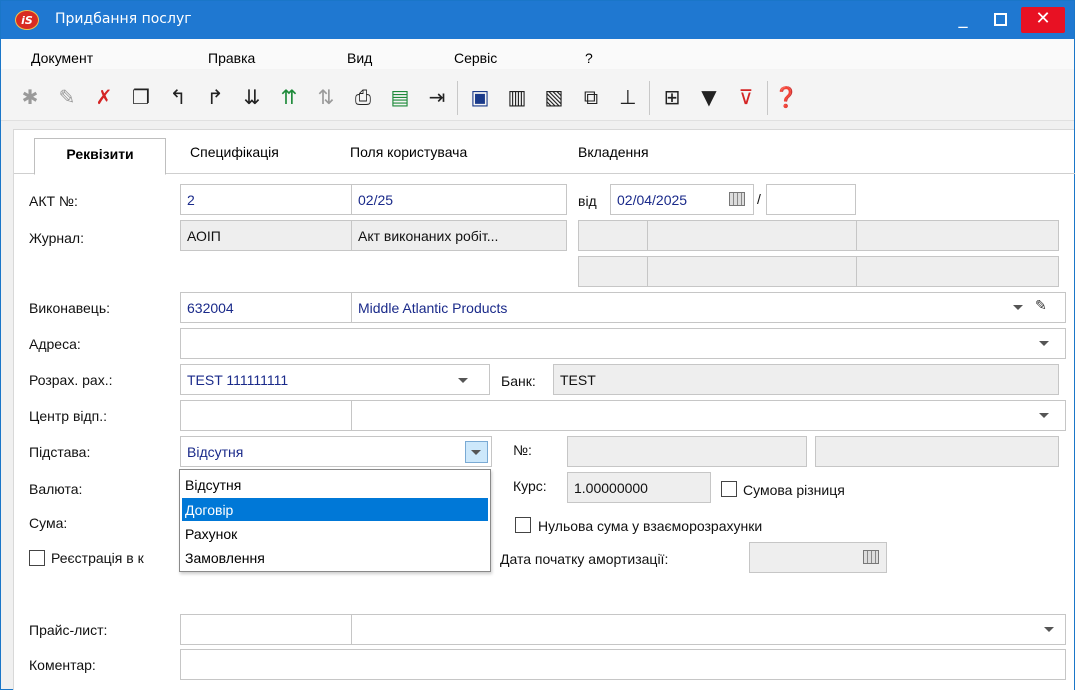  What do you see at coordinates (335, 379) in the screenshot?
I see `account-field: TEST 111111111` at bounding box center [335, 379].